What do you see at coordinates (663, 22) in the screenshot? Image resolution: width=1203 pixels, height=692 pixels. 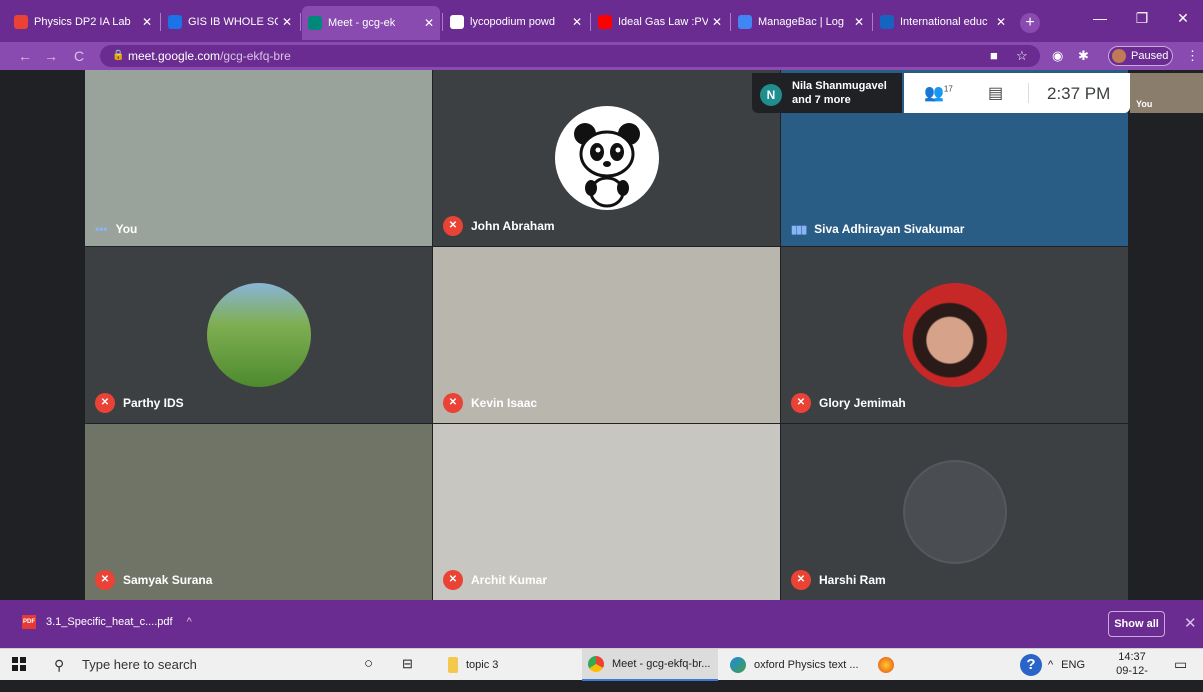 I see `tab-label: Ideal Gas Law :PV=` at bounding box center [663, 22].